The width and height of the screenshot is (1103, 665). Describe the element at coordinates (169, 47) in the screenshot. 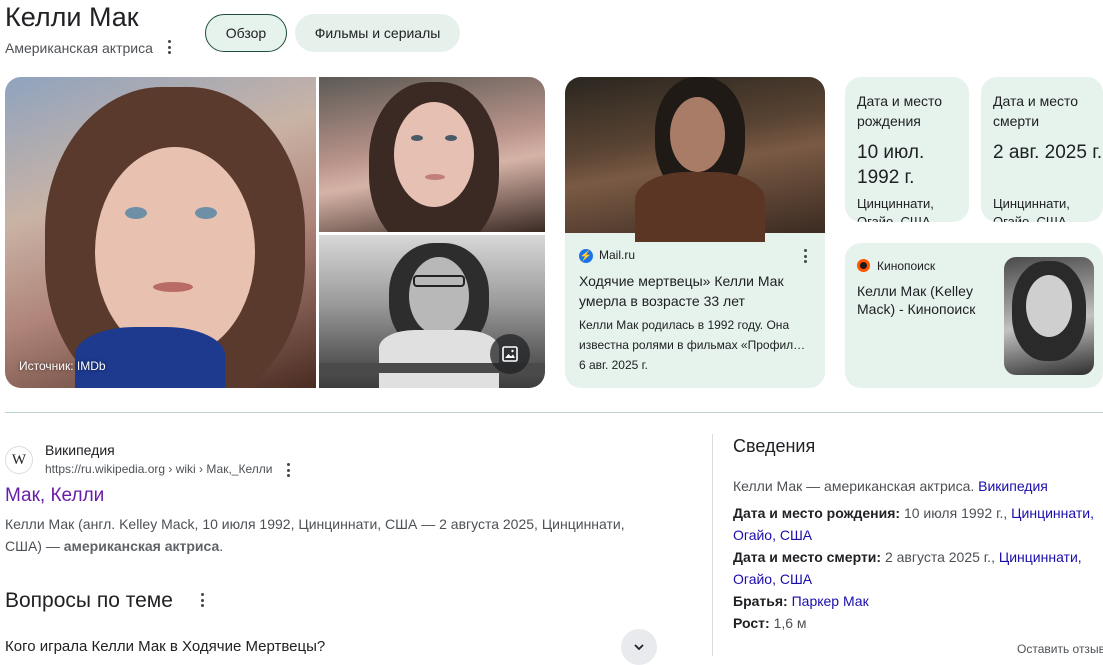

I see `more-options-icon` at that location.